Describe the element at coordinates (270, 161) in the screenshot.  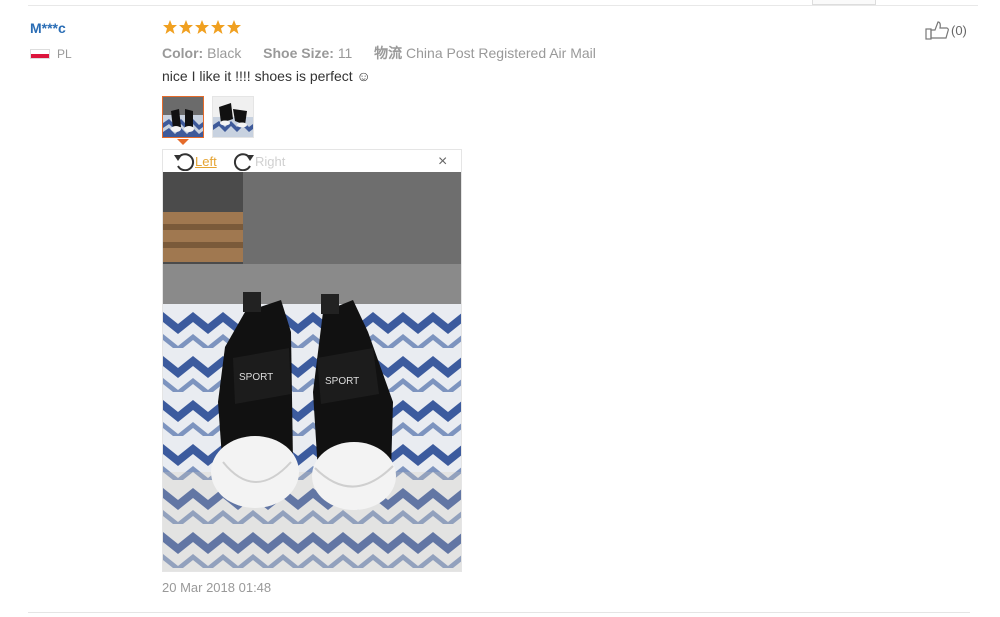
I see `rotate-right-label: Right` at that location.